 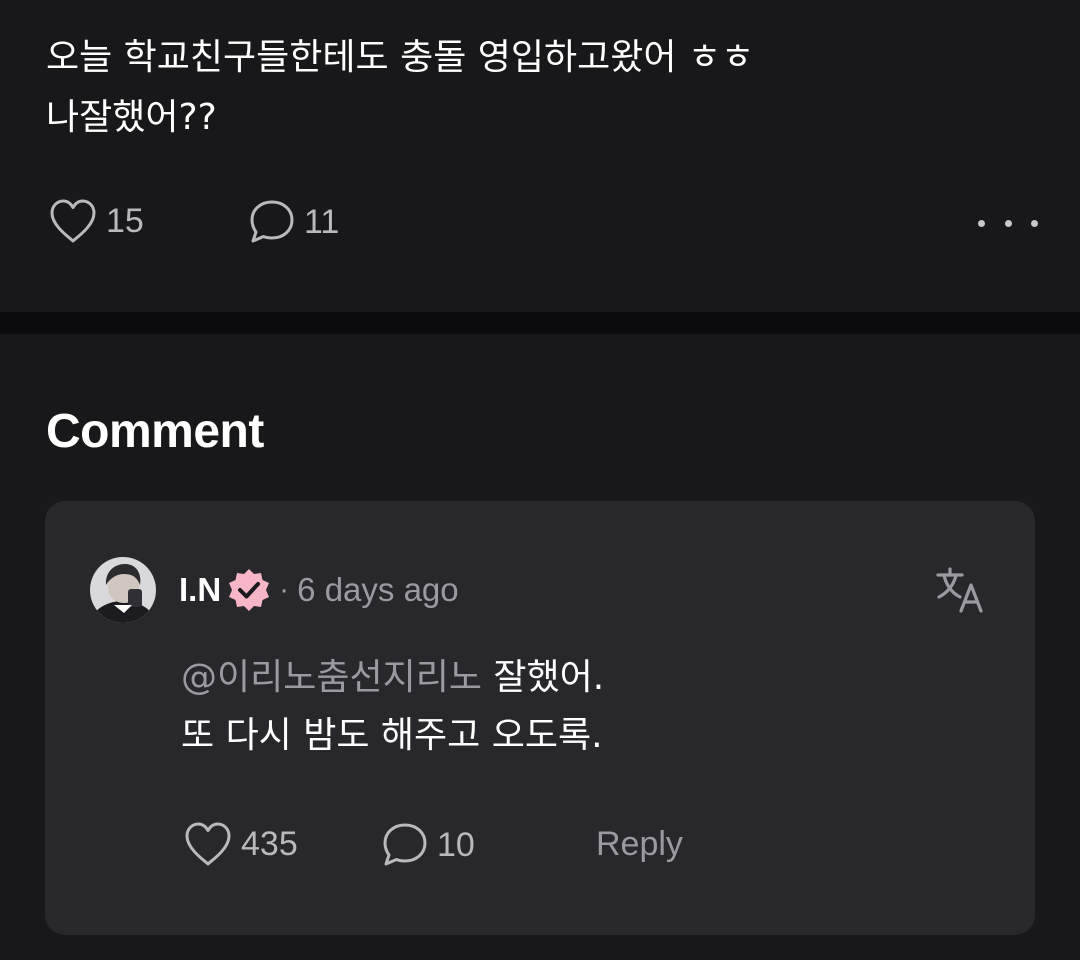 I want to click on comment-heading: Comment, so click(x=155, y=431).